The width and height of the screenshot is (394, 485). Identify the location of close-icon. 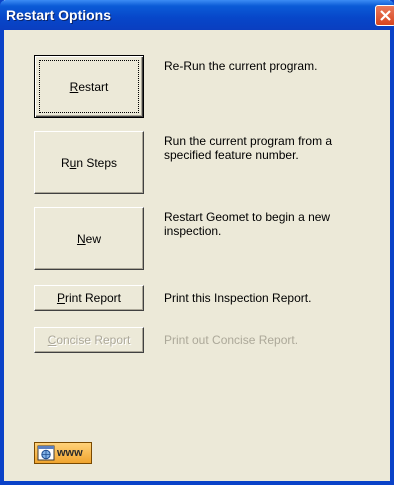
(385, 15).